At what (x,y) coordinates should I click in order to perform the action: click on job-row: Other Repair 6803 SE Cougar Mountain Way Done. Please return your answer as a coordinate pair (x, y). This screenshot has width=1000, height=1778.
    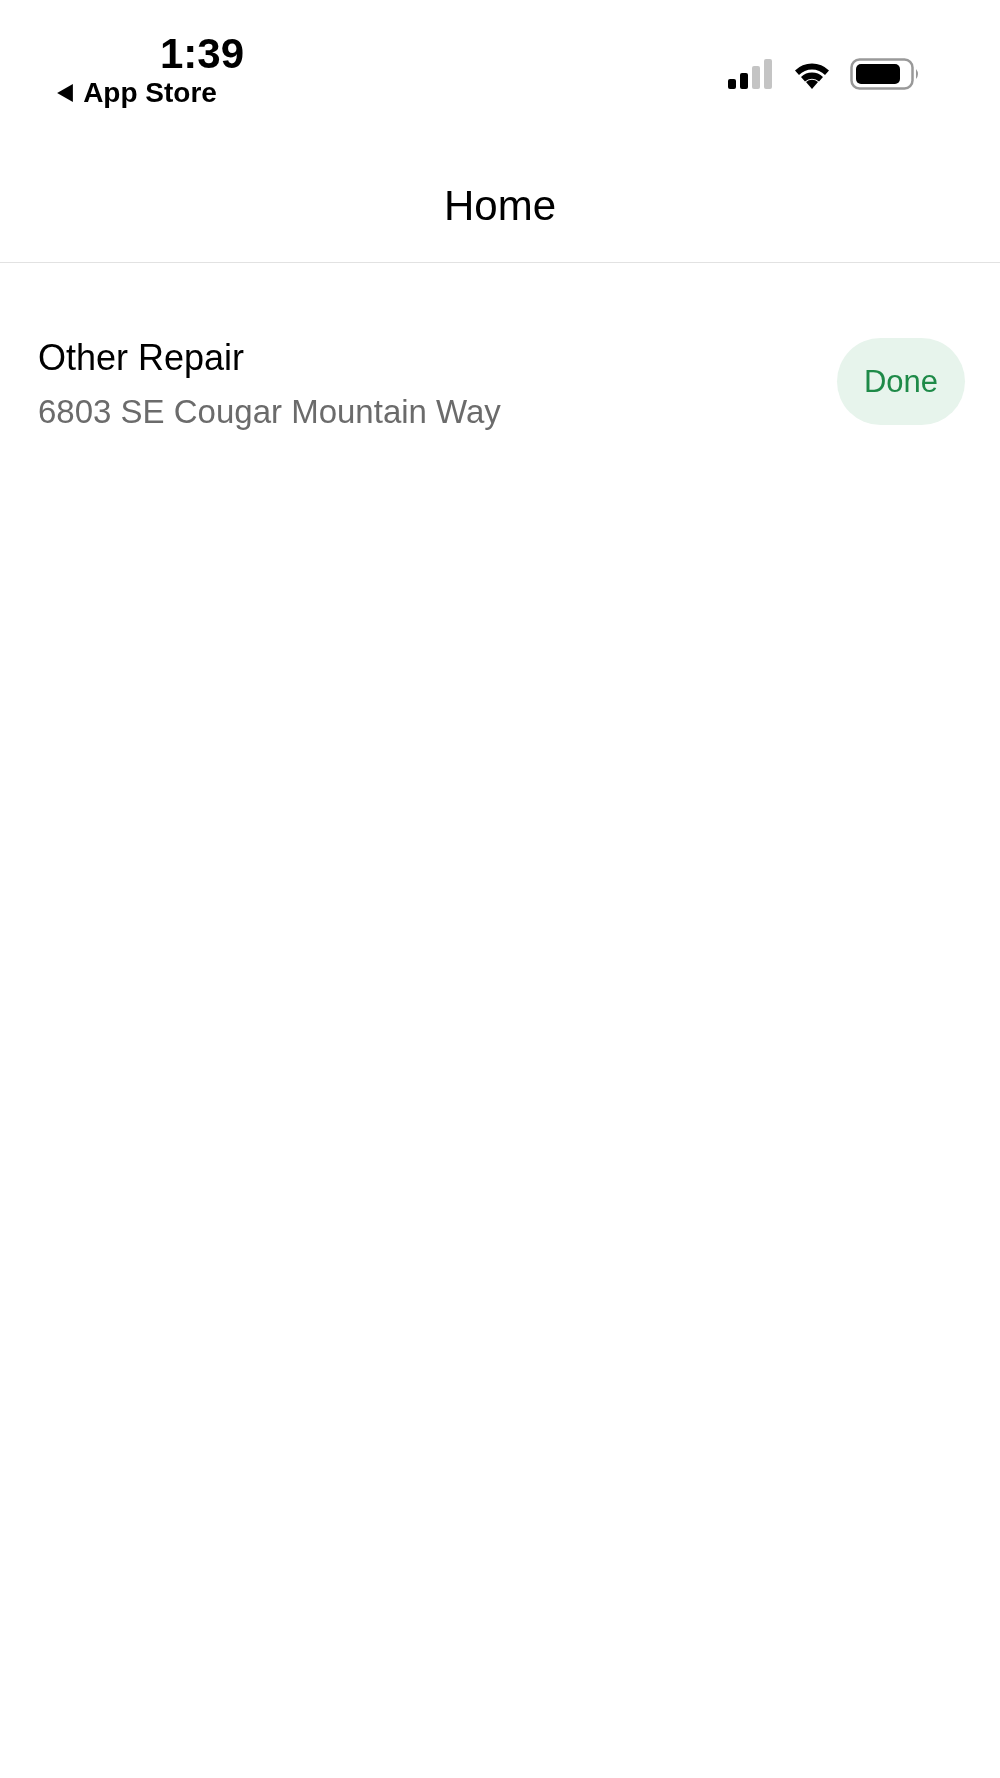
    Looking at the image, I should click on (500, 358).